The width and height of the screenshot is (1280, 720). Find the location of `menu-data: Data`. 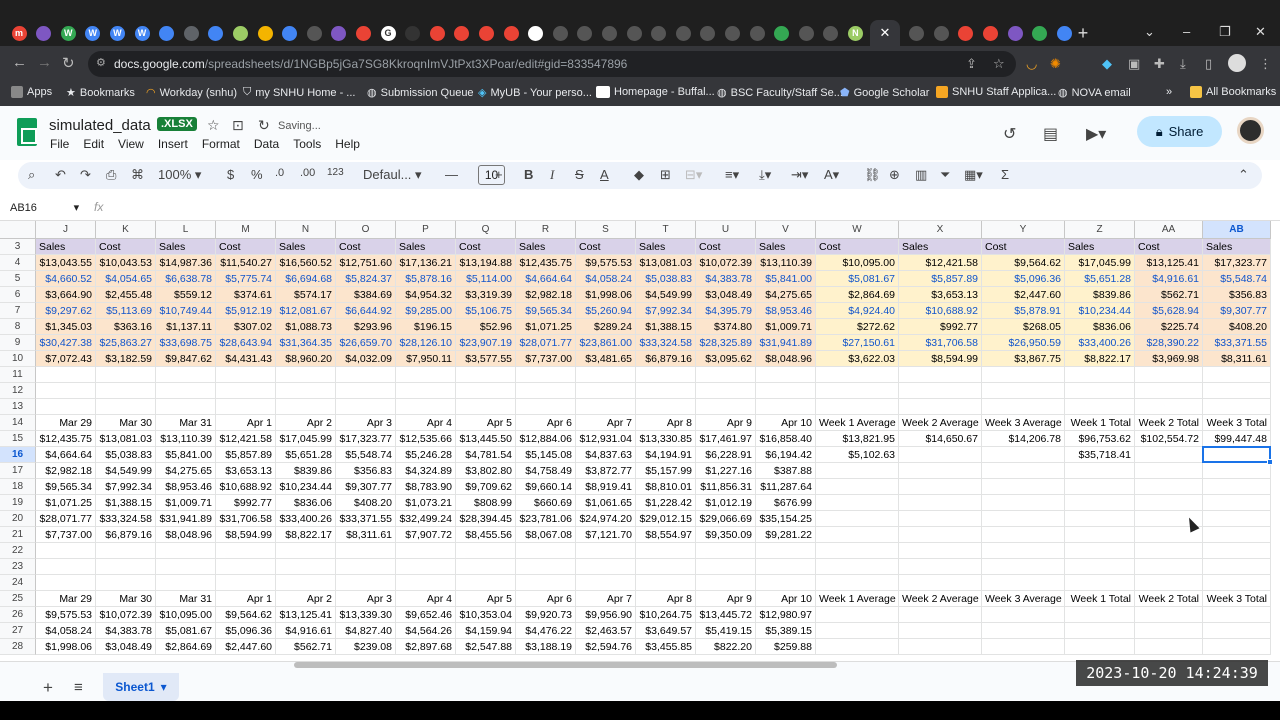

menu-data: Data is located at coordinates (266, 144).